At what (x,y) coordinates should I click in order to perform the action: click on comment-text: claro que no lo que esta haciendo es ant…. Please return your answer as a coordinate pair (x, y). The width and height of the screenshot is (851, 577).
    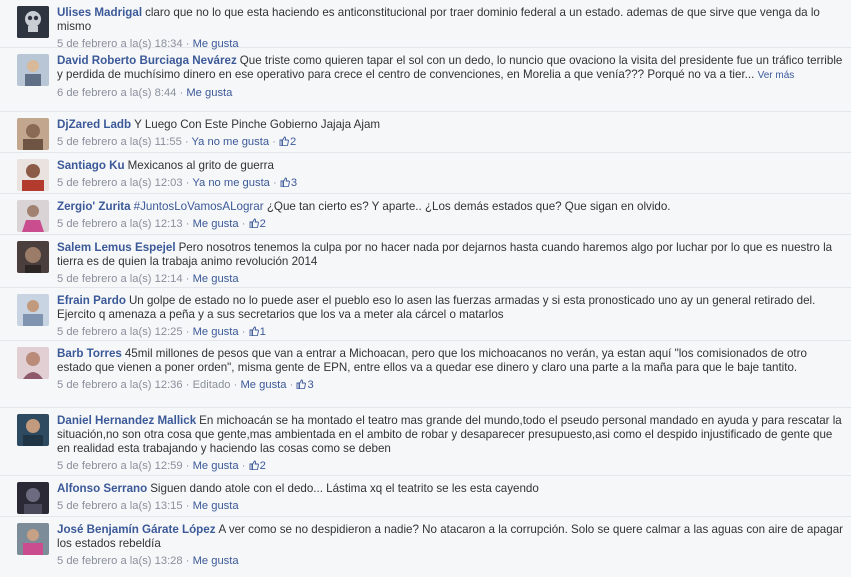
    Looking at the image, I should click on (438, 19).